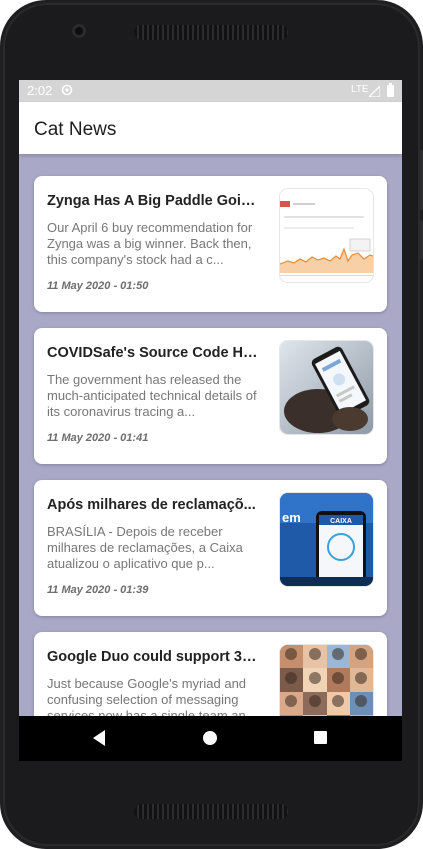 This screenshot has width=423, height=849. Describe the element at coordinates (320, 737) in the screenshot. I see `recents-icon` at that location.